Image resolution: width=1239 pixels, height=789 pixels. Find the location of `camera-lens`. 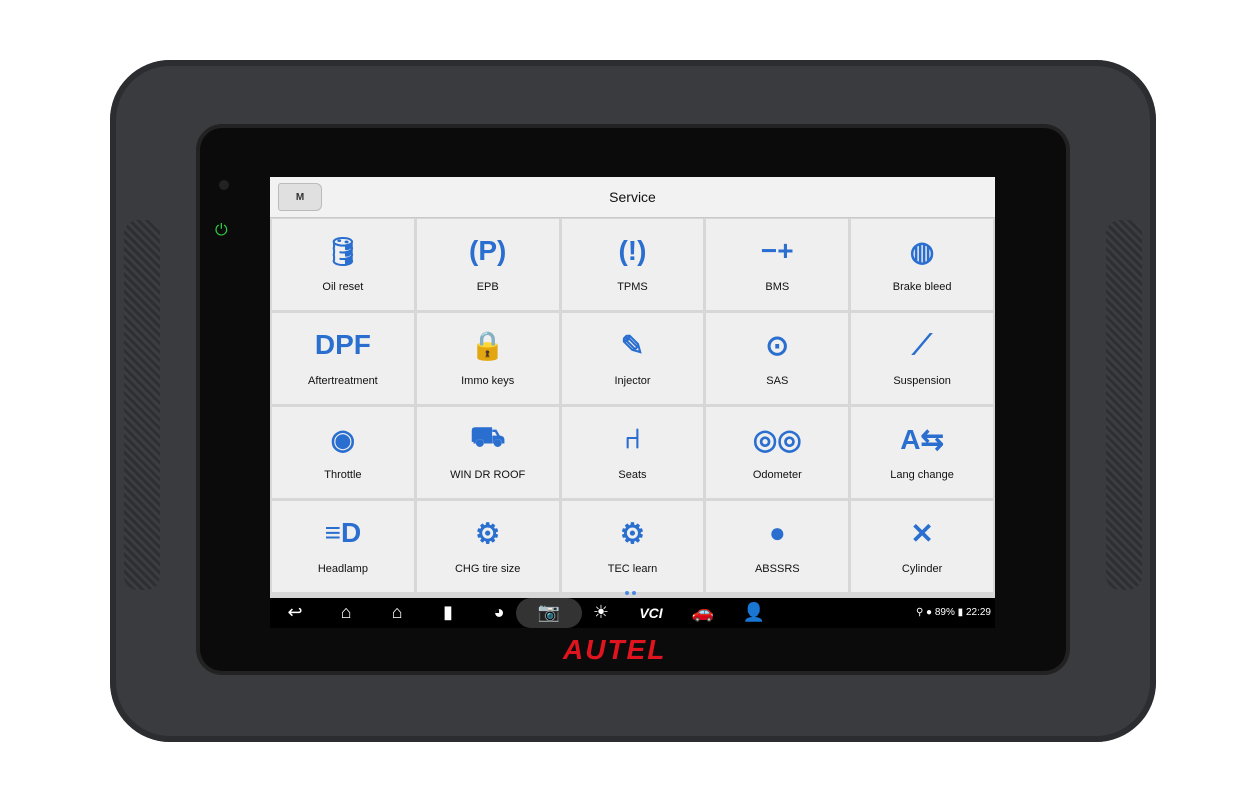

camera-lens is located at coordinates (224, 185).